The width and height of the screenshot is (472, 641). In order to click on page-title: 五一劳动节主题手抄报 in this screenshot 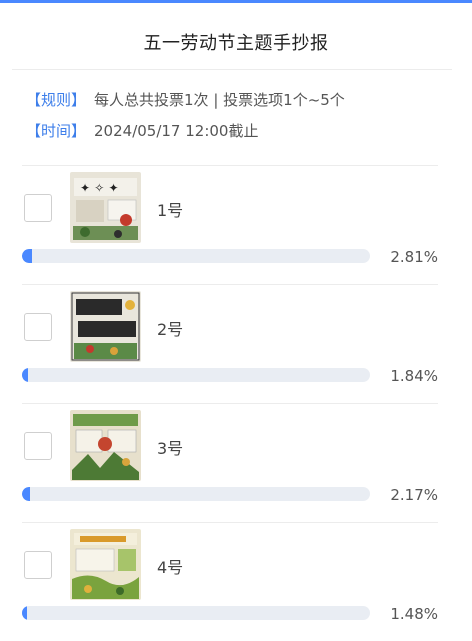, I will do `click(236, 43)`.